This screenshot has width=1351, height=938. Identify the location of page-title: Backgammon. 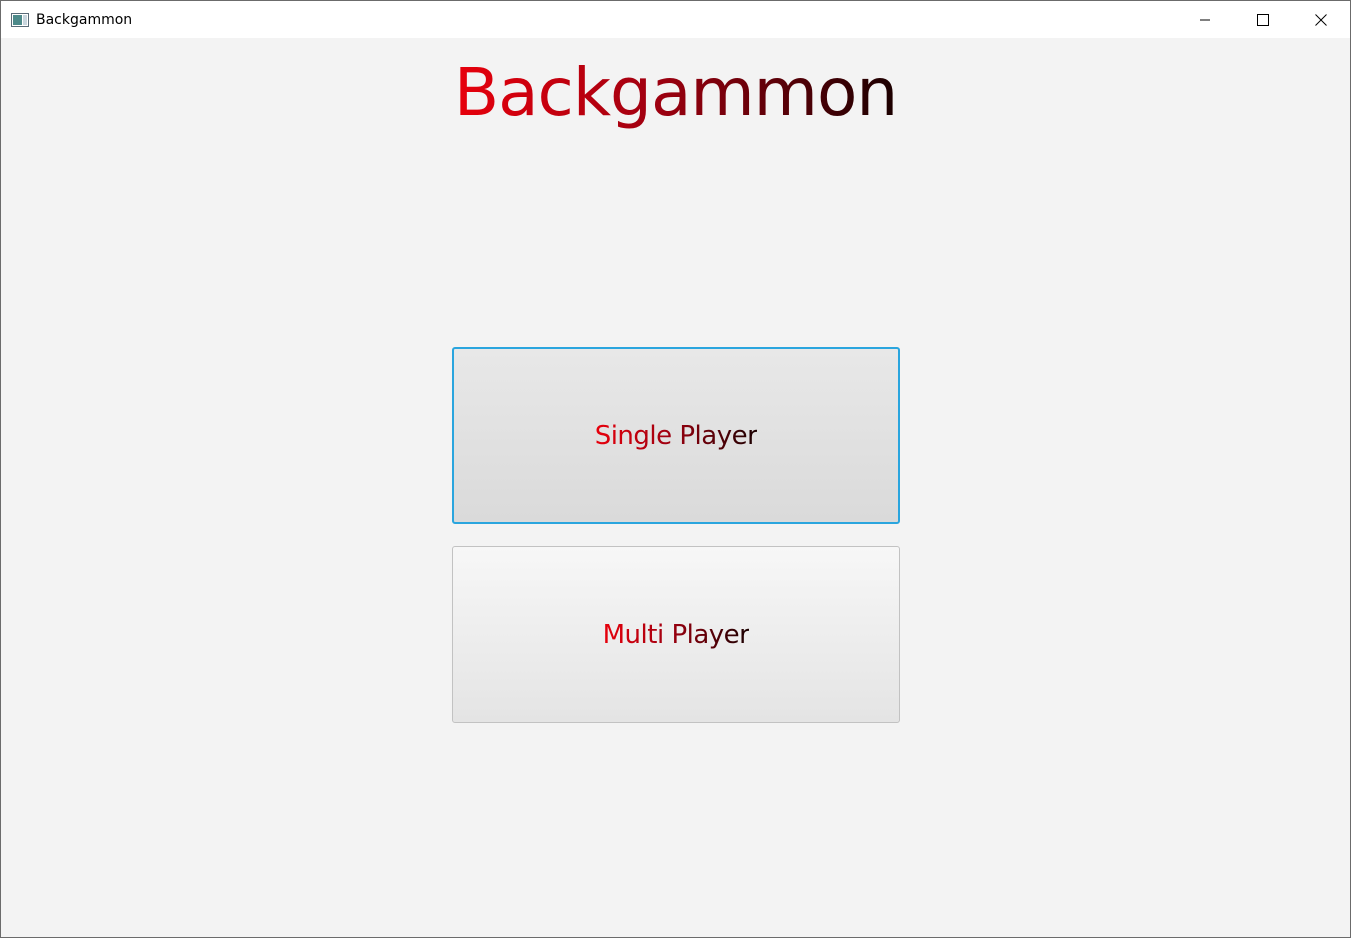
(675, 93).